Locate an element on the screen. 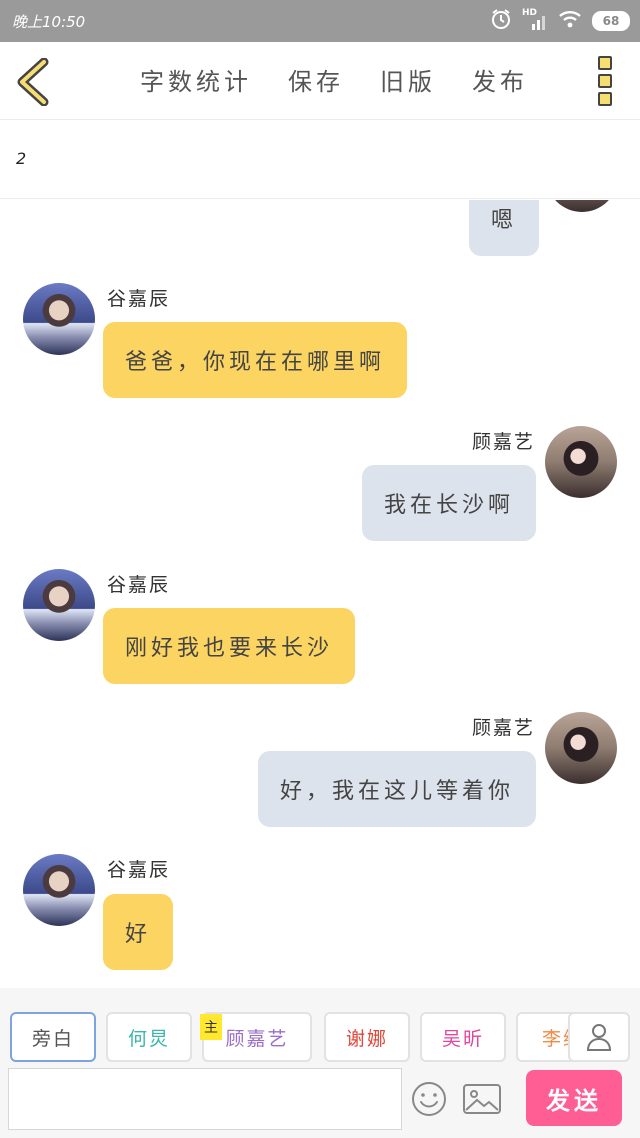 This screenshot has height=1138, width=640. message-bubble: 嗯 is located at coordinates (504, 228).